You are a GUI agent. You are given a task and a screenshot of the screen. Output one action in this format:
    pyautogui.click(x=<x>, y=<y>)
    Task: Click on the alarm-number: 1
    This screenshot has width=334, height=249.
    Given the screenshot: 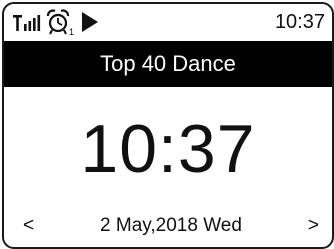 What is the action you would take?
    pyautogui.click(x=71, y=32)
    